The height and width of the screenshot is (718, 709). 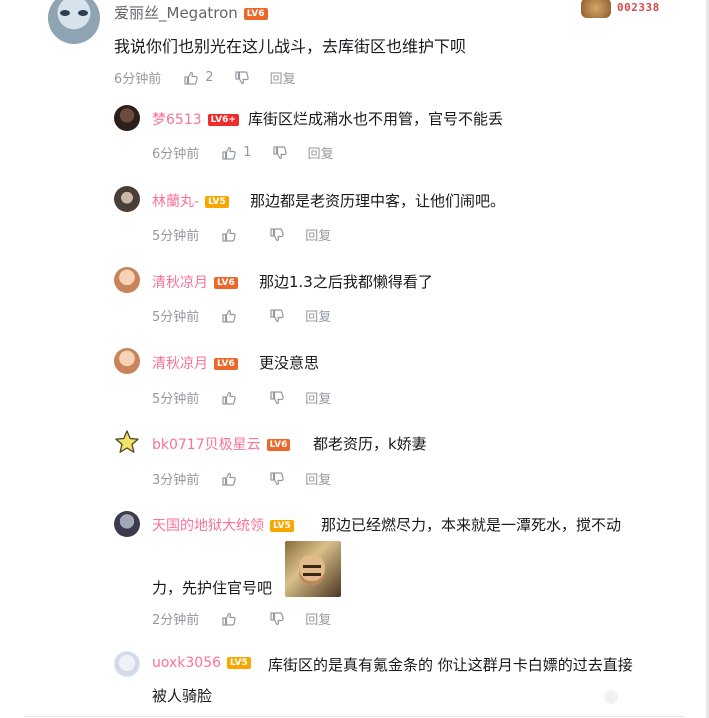 What do you see at coordinates (313, 569) in the screenshot?
I see `sticker-image` at bounding box center [313, 569].